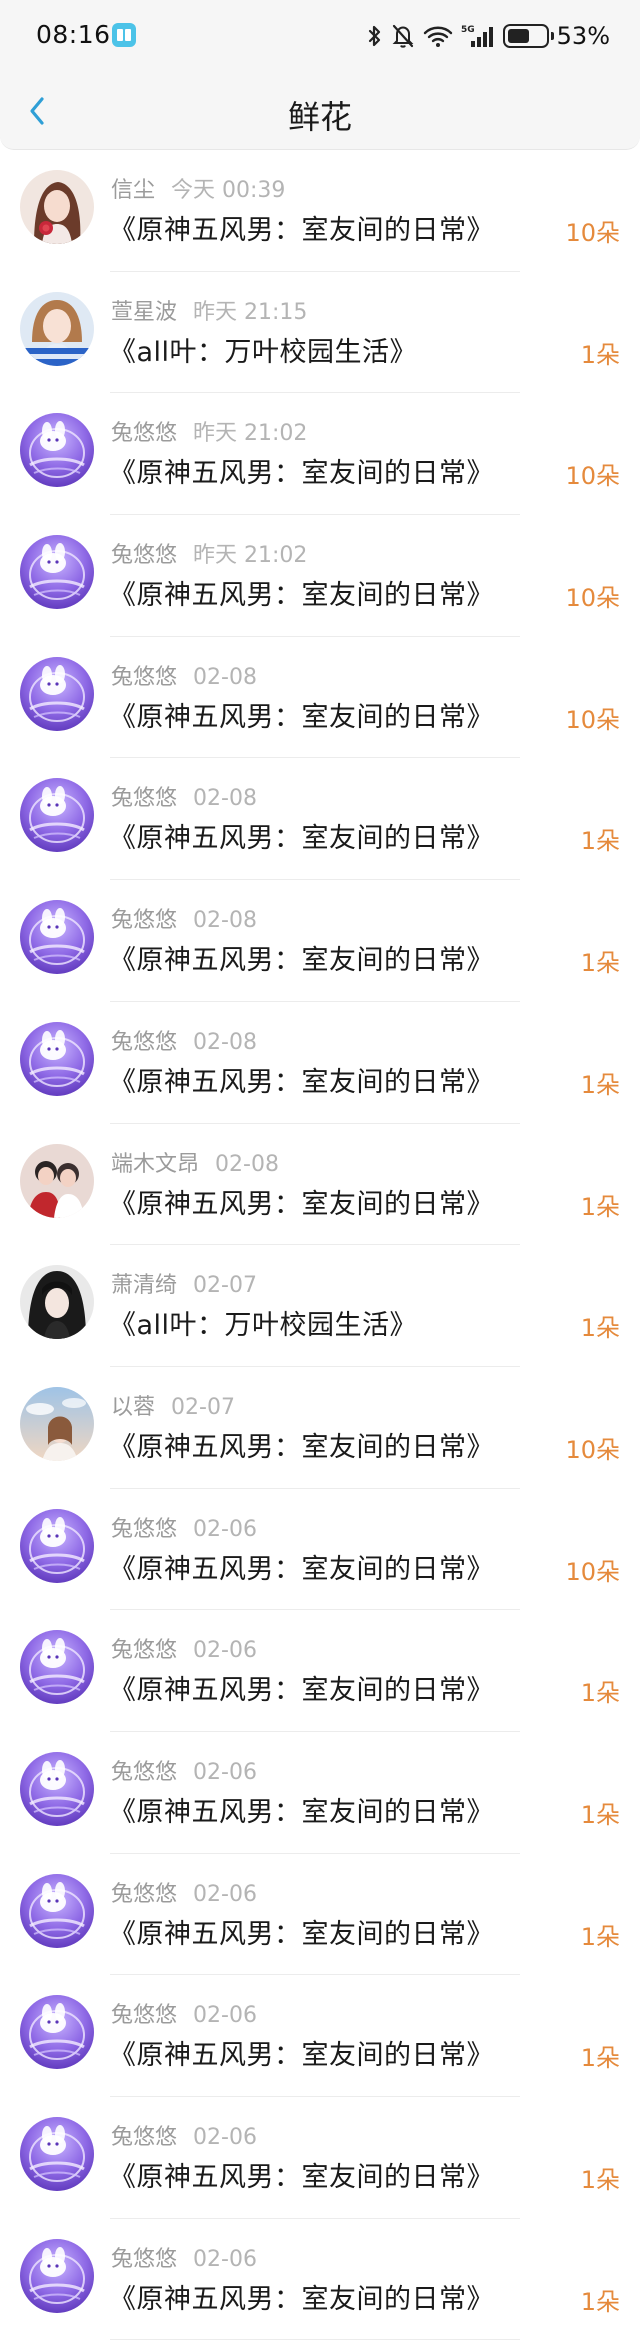  Describe the element at coordinates (488, 36) in the screenshot. I see `status-icons: 5G 53%` at that location.